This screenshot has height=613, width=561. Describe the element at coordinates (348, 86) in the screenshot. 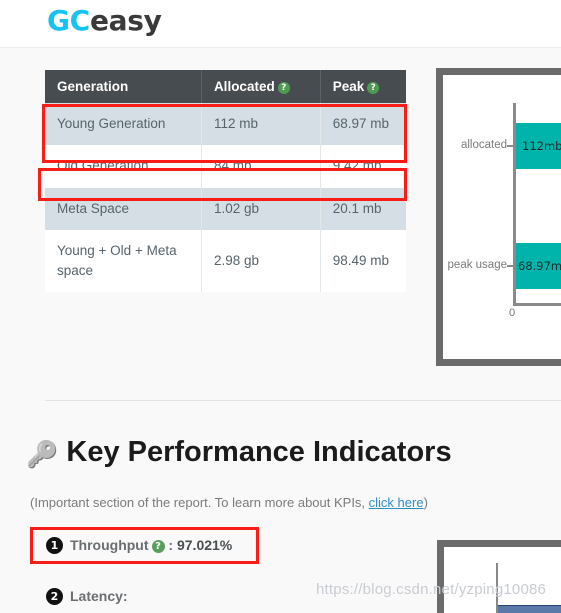

I see `column-header-peak-label: Peak` at that location.